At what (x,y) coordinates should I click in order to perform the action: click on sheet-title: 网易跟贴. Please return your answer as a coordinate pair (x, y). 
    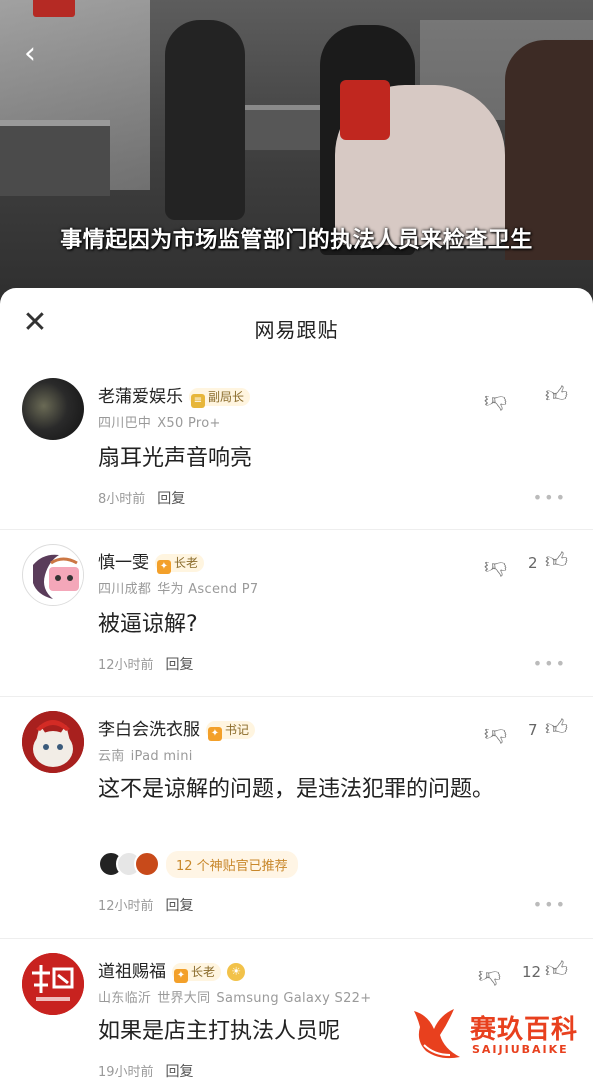
    Looking at the image, I should click on (296, 330).